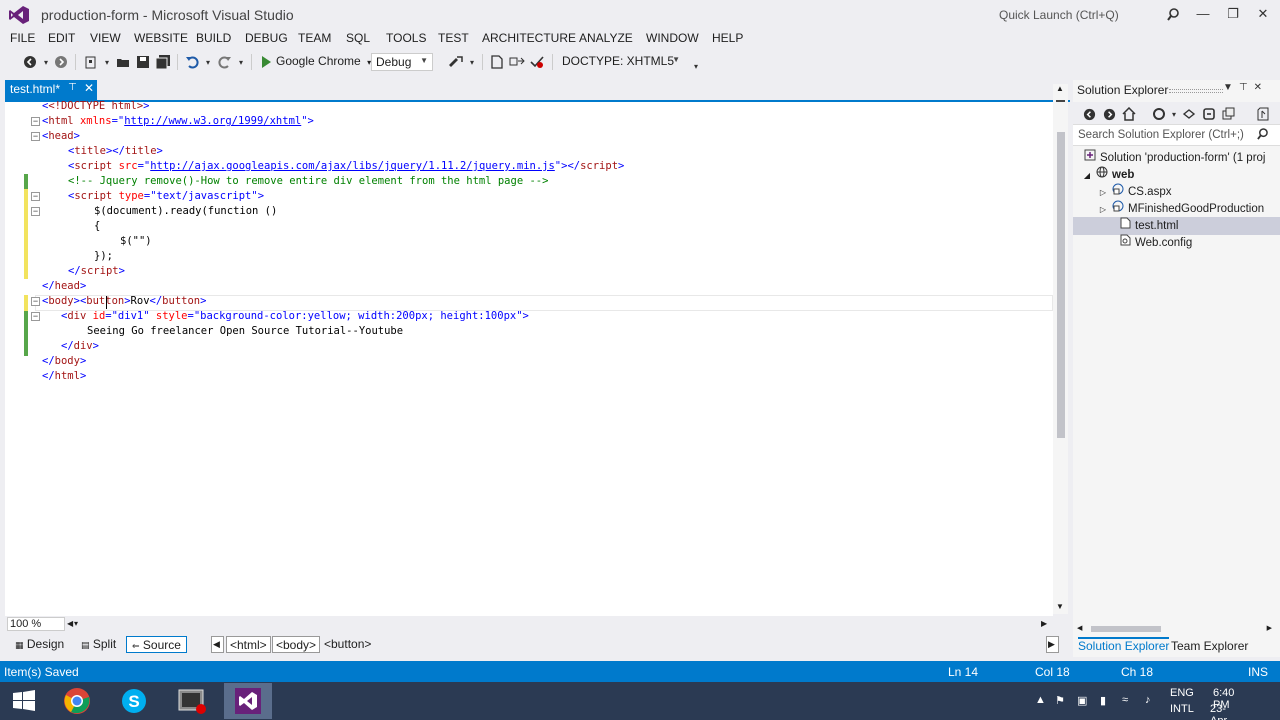  Describe the element at coordinates (1189, 114) in the screenshot. I see `sync-icon` at that location.